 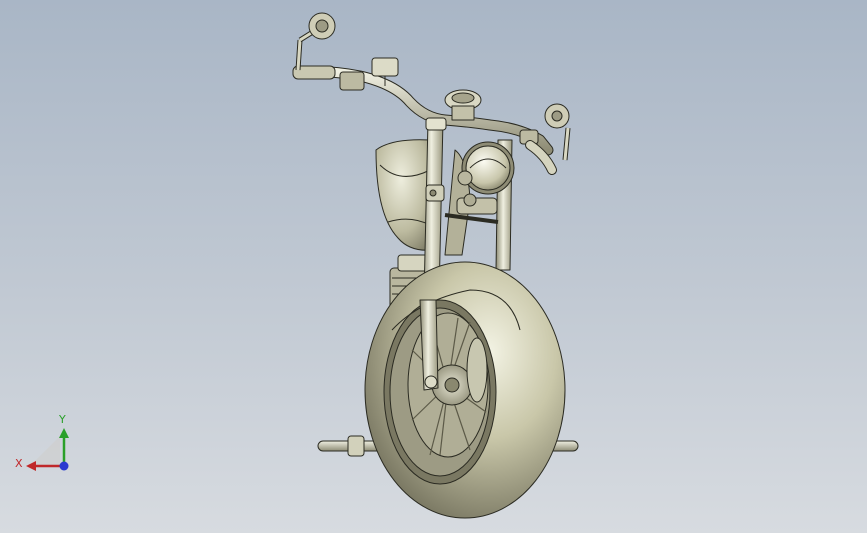 I want to click on headlight, so click(x=488, y=168).